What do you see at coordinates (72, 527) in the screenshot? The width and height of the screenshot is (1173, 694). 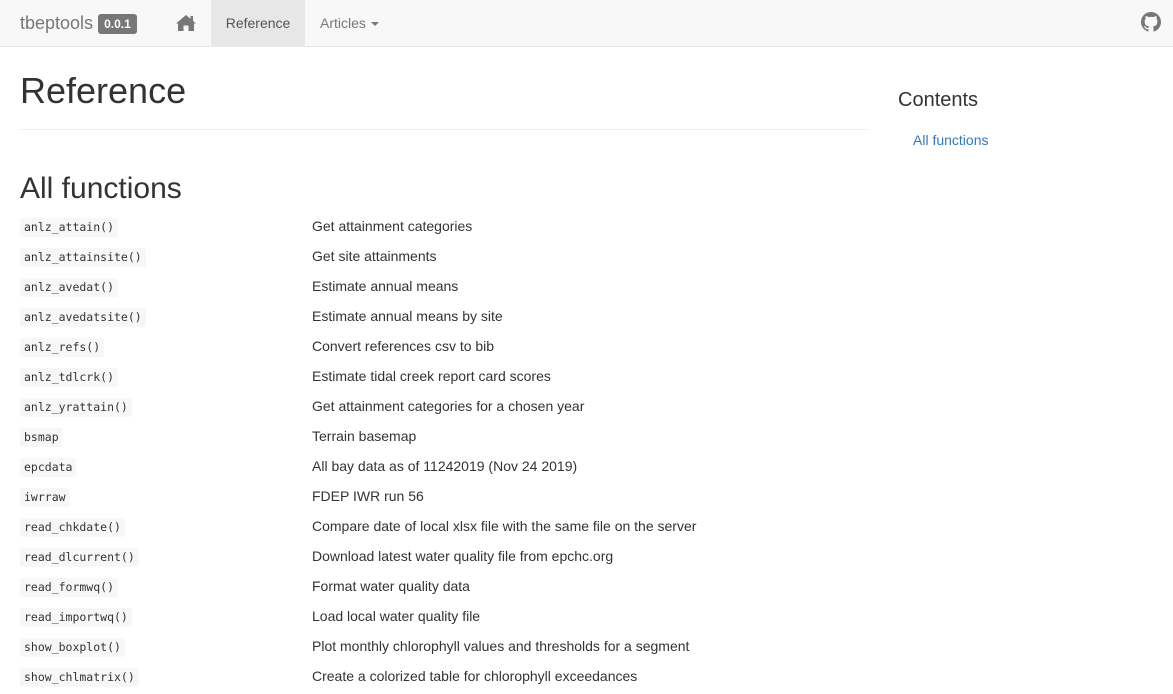 I see `function-link: read_chkdate()` at bounding box center [72, 527].